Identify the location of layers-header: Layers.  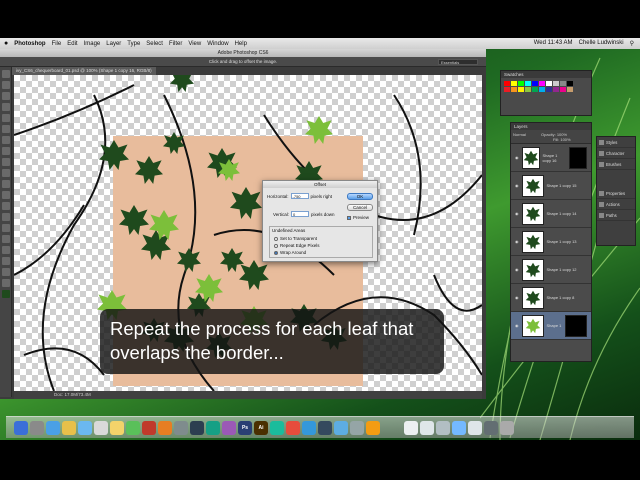
(551, 126).